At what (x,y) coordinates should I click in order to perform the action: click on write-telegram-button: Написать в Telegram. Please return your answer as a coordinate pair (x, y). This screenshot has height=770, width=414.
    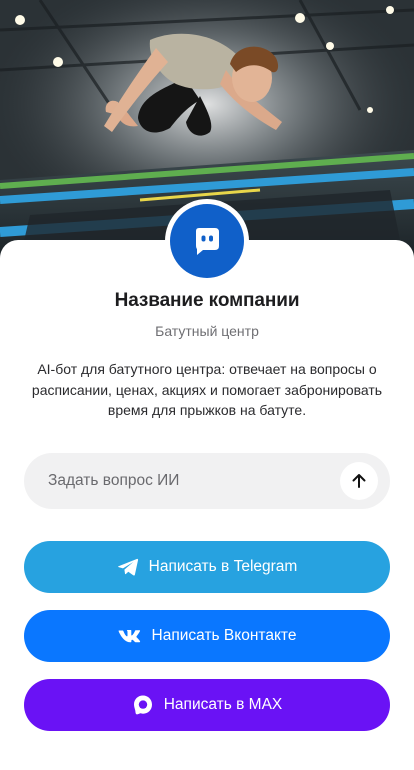
    Looking at the image, I should click on (207, 567).